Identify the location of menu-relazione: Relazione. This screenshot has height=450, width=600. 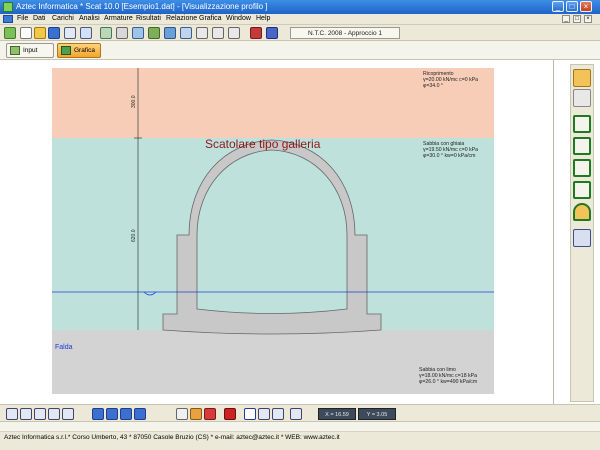
(181, 18).